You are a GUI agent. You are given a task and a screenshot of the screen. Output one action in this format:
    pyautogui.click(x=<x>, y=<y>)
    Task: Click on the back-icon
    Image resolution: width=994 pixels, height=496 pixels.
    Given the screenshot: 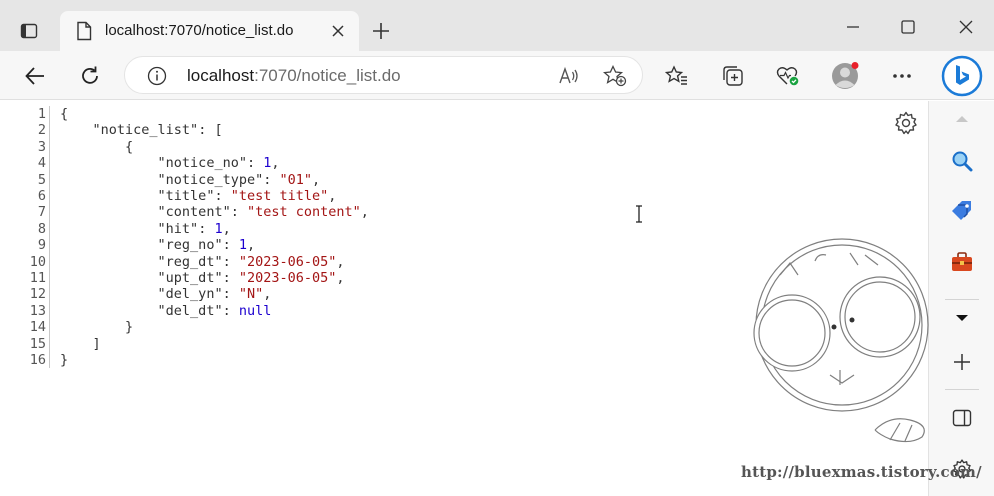 What is the action you would take?
    pyautogui.click(x=35, y=76)
    